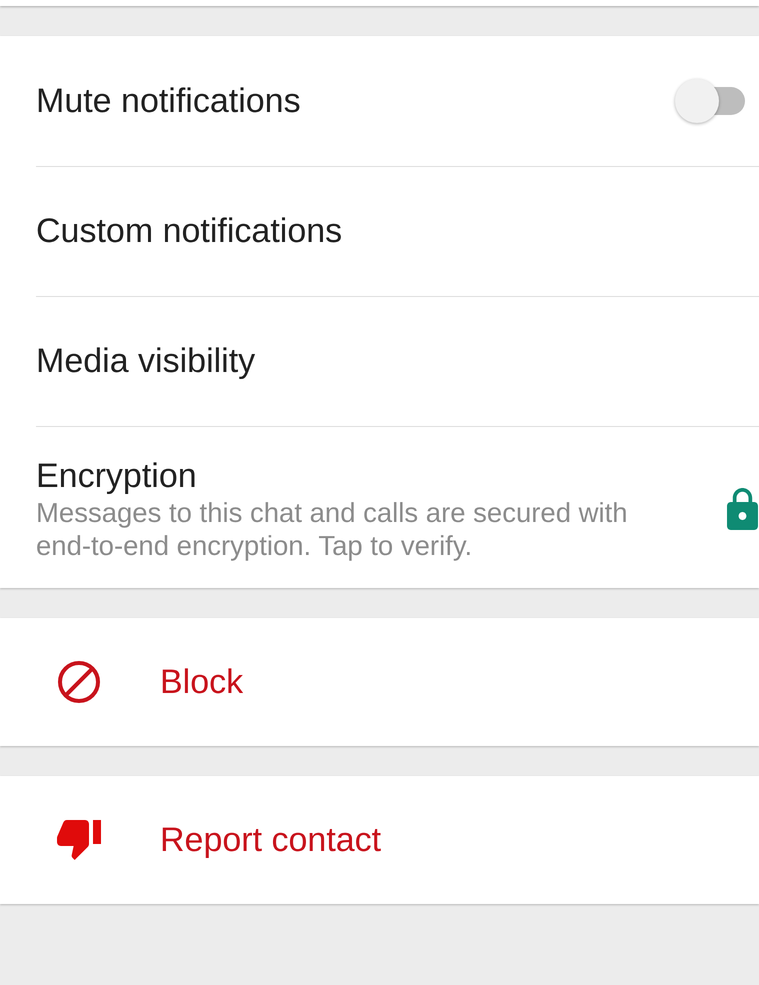 The height and width of the screenshot is (985, 759). I want to click on action-label: Report contact, so click(271, 840).